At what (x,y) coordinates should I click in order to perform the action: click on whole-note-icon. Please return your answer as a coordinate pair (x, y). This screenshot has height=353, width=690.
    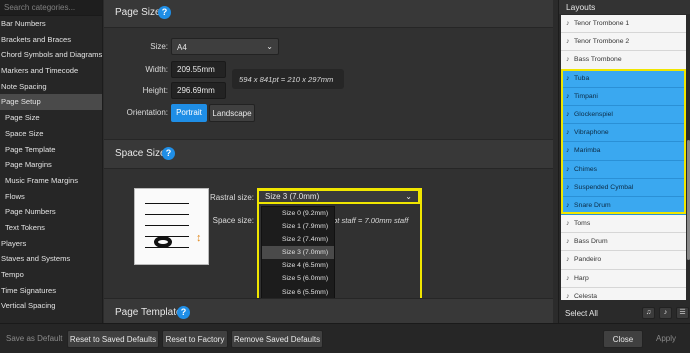
    Looking at the image, I should click on (163, 242).